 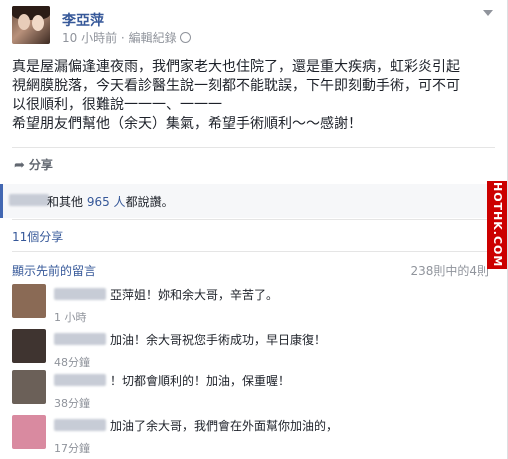 I want to click on comment-time: 1 小時, so click(x=70, y=317).